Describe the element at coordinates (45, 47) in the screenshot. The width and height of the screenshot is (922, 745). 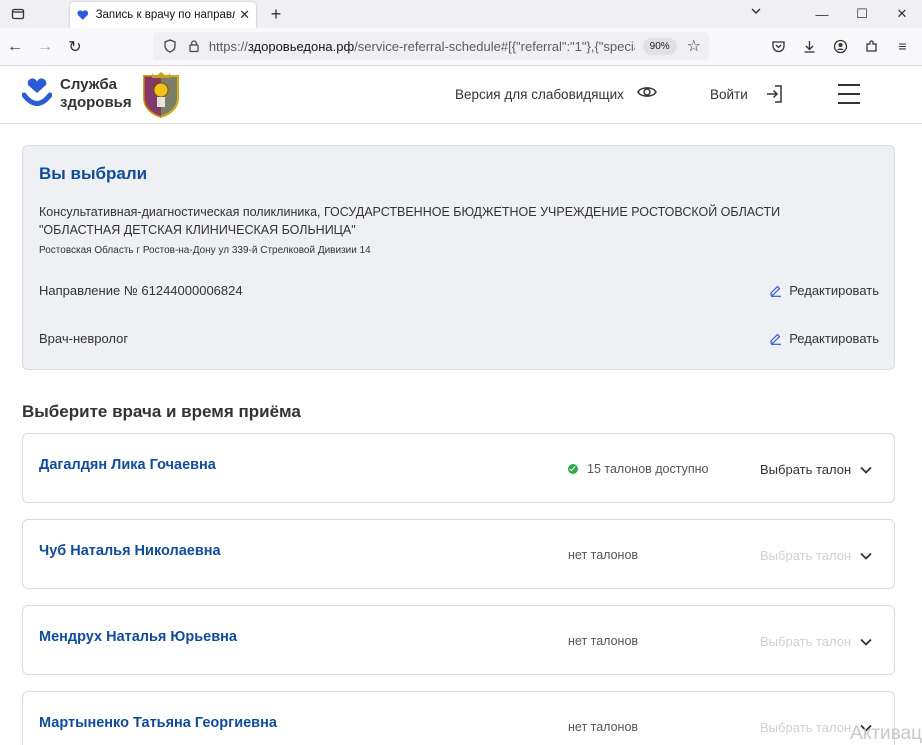
I see `forward-arrow-icon: →` at that location.